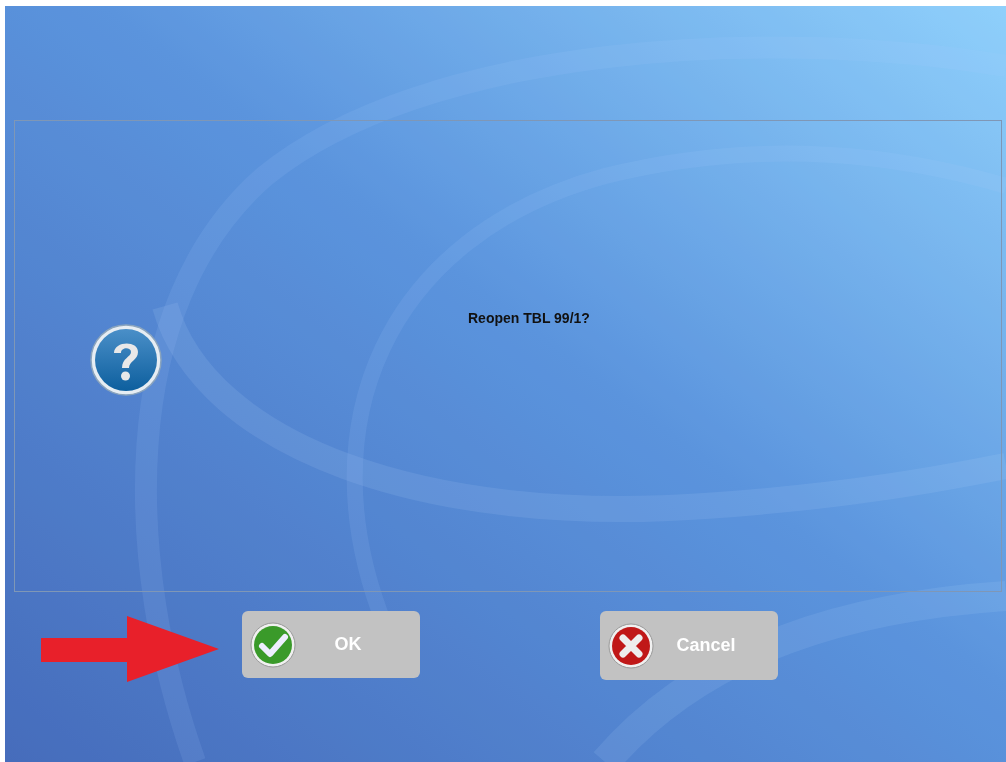 Image resolution: width=1006 pixels, height=762 pixels. What do you see at coordinates (331, 644) in the screenshot?
I see `ok-button: OK` at bounding box center [331, 644].